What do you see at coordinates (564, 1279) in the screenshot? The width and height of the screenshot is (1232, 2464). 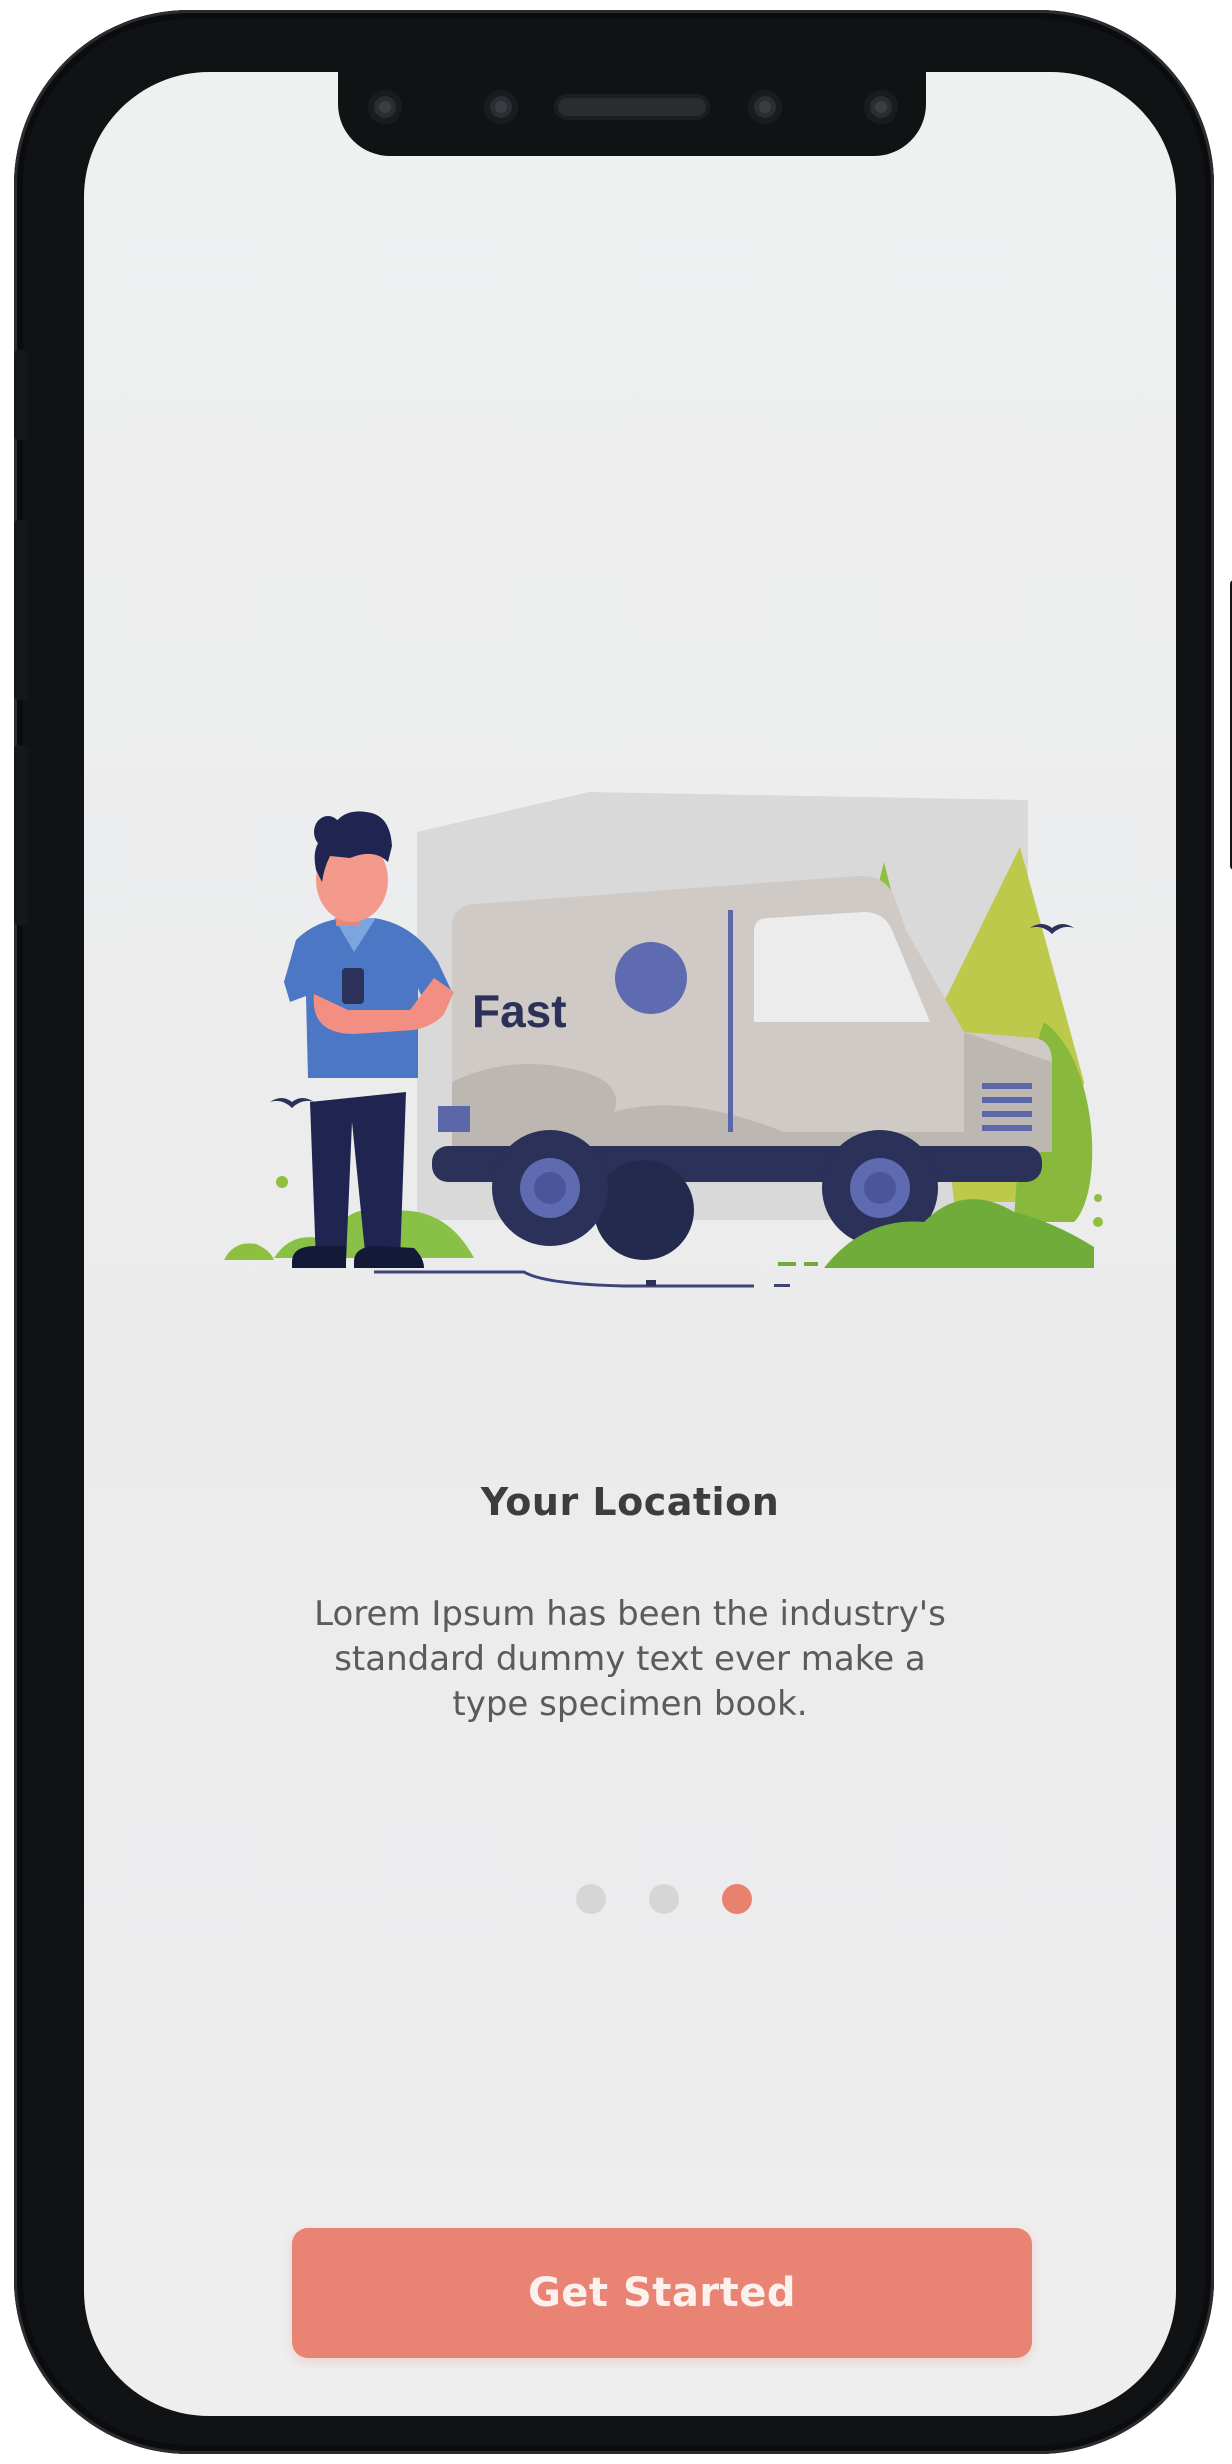 I see `ground-line` at bounding box center [564, 1279].